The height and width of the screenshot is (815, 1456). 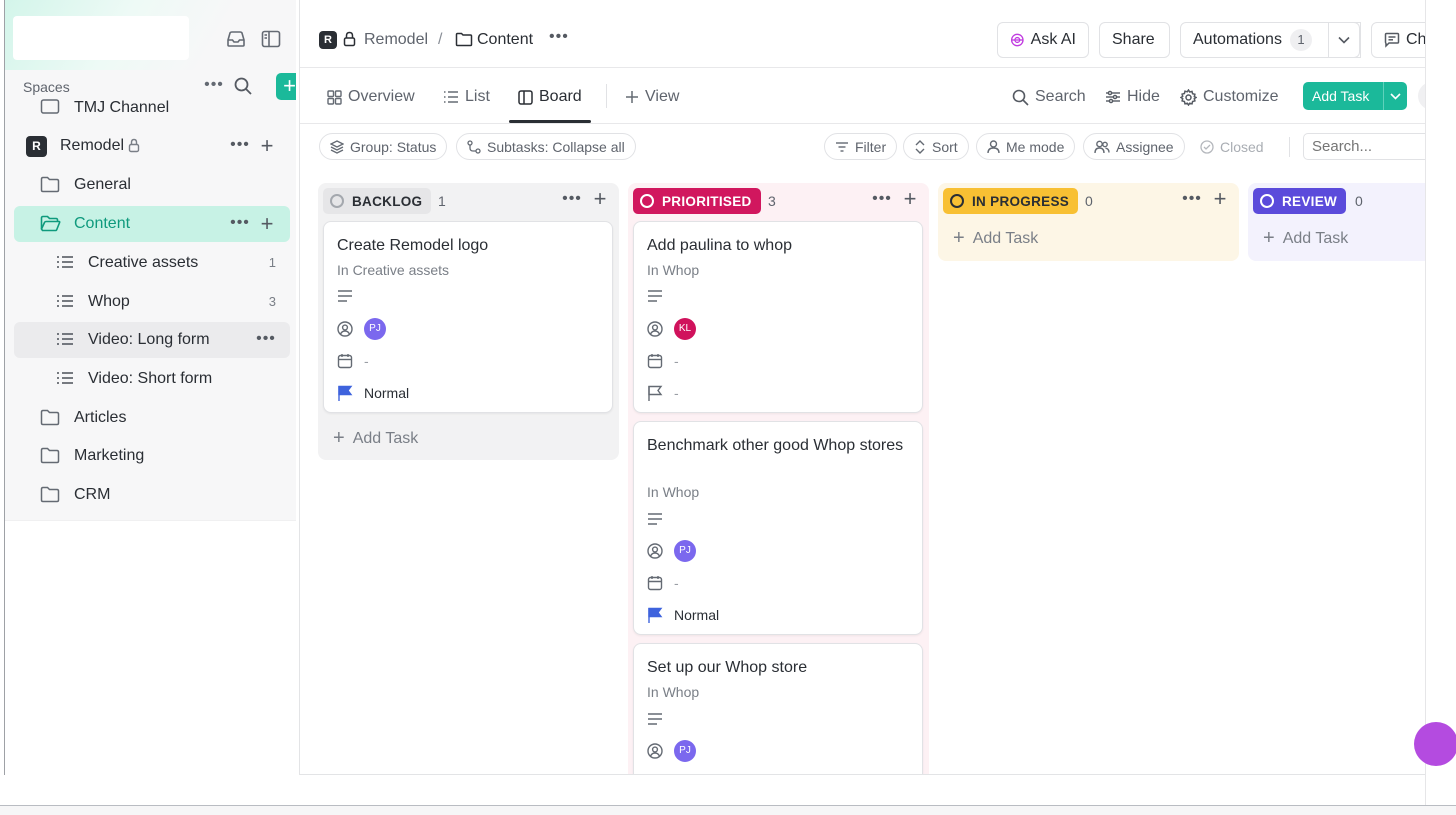 What do you see at coordinates (383, 146) in the screenshot?
I see `group-by-button: Group: Status` at bounding box center [383, 146].